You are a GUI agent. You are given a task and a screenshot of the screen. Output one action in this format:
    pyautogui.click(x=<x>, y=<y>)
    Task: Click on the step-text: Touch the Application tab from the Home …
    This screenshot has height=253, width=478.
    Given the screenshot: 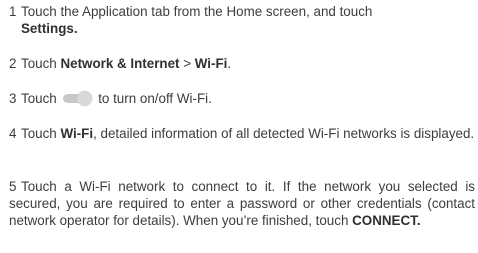 What is the action you would take?
    pyautogui.click(x=197, y=11)
    